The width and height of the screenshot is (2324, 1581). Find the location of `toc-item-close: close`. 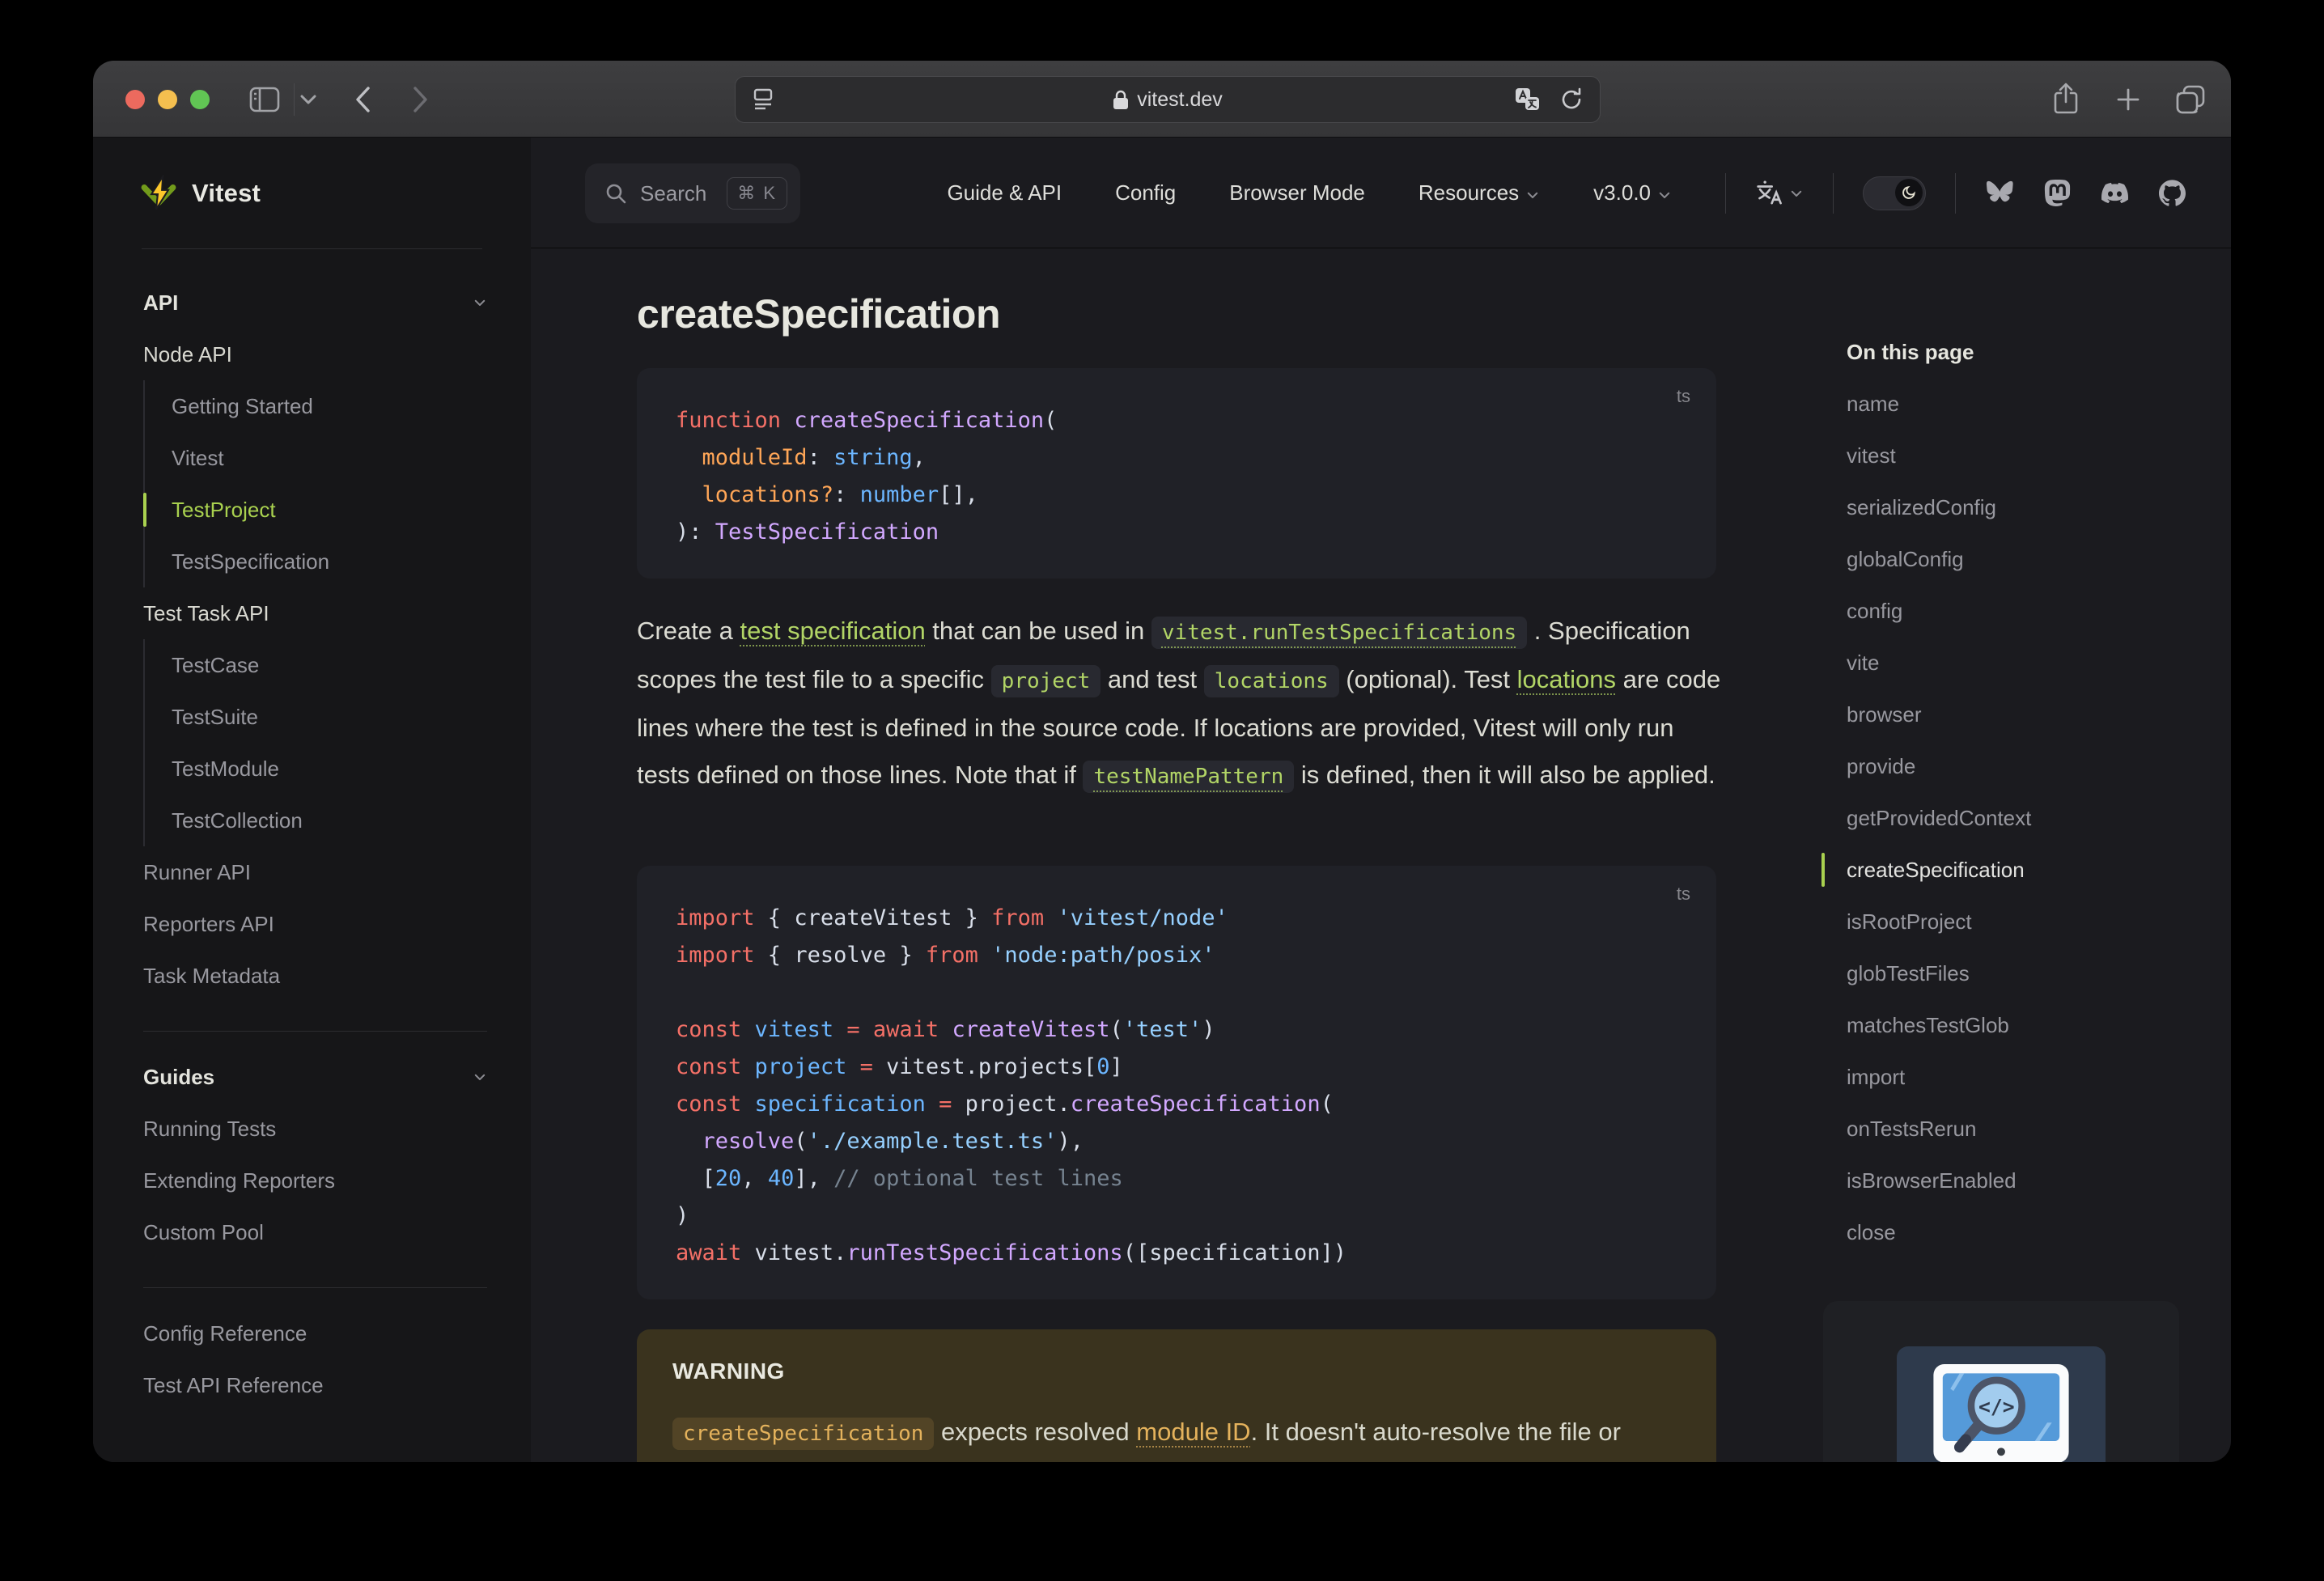

toc-item-close: close is located at coordinates (2003, 1232).